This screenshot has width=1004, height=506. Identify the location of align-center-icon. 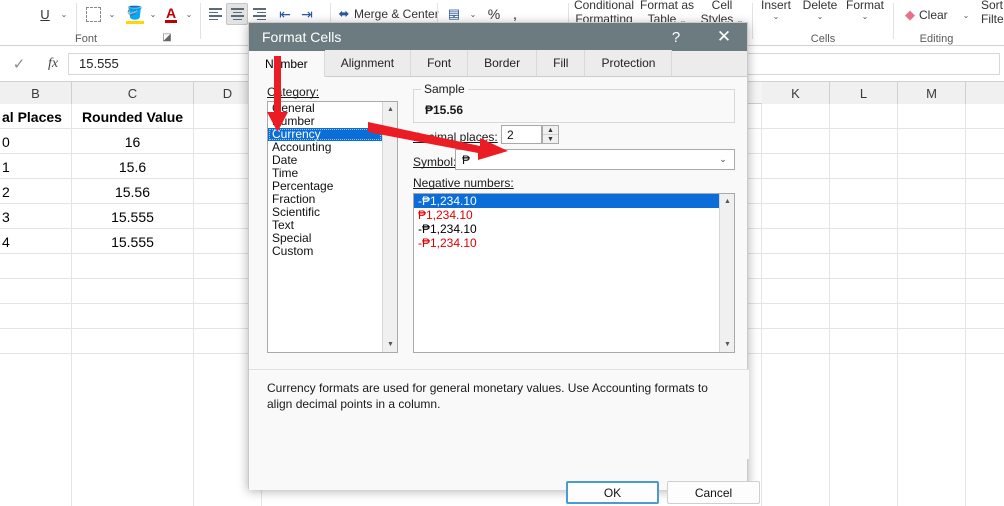
(237, 14).